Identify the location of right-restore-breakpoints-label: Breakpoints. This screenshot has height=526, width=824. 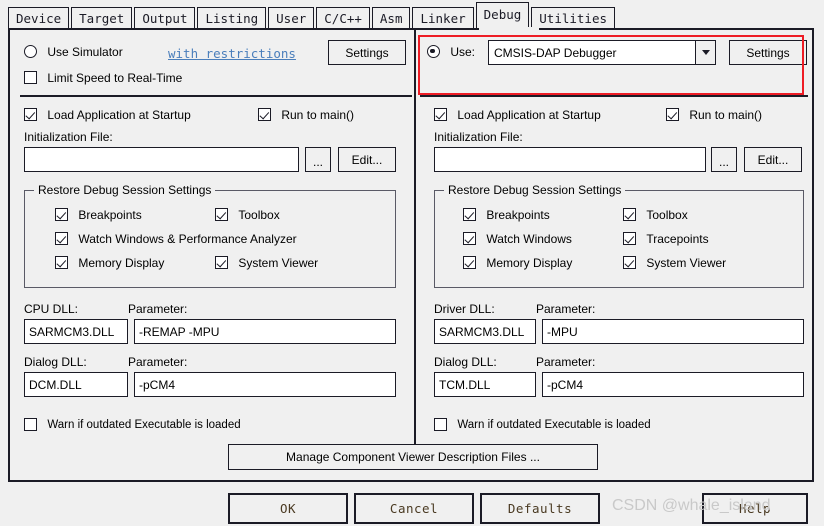
(518, 214).